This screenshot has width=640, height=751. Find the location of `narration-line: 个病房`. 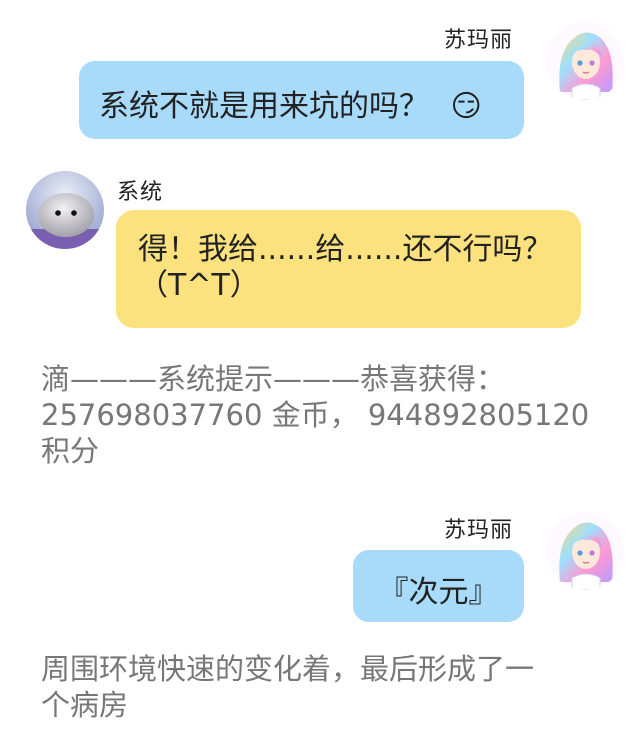

narration-line: 个病房 is located at coordinates (85, 705).